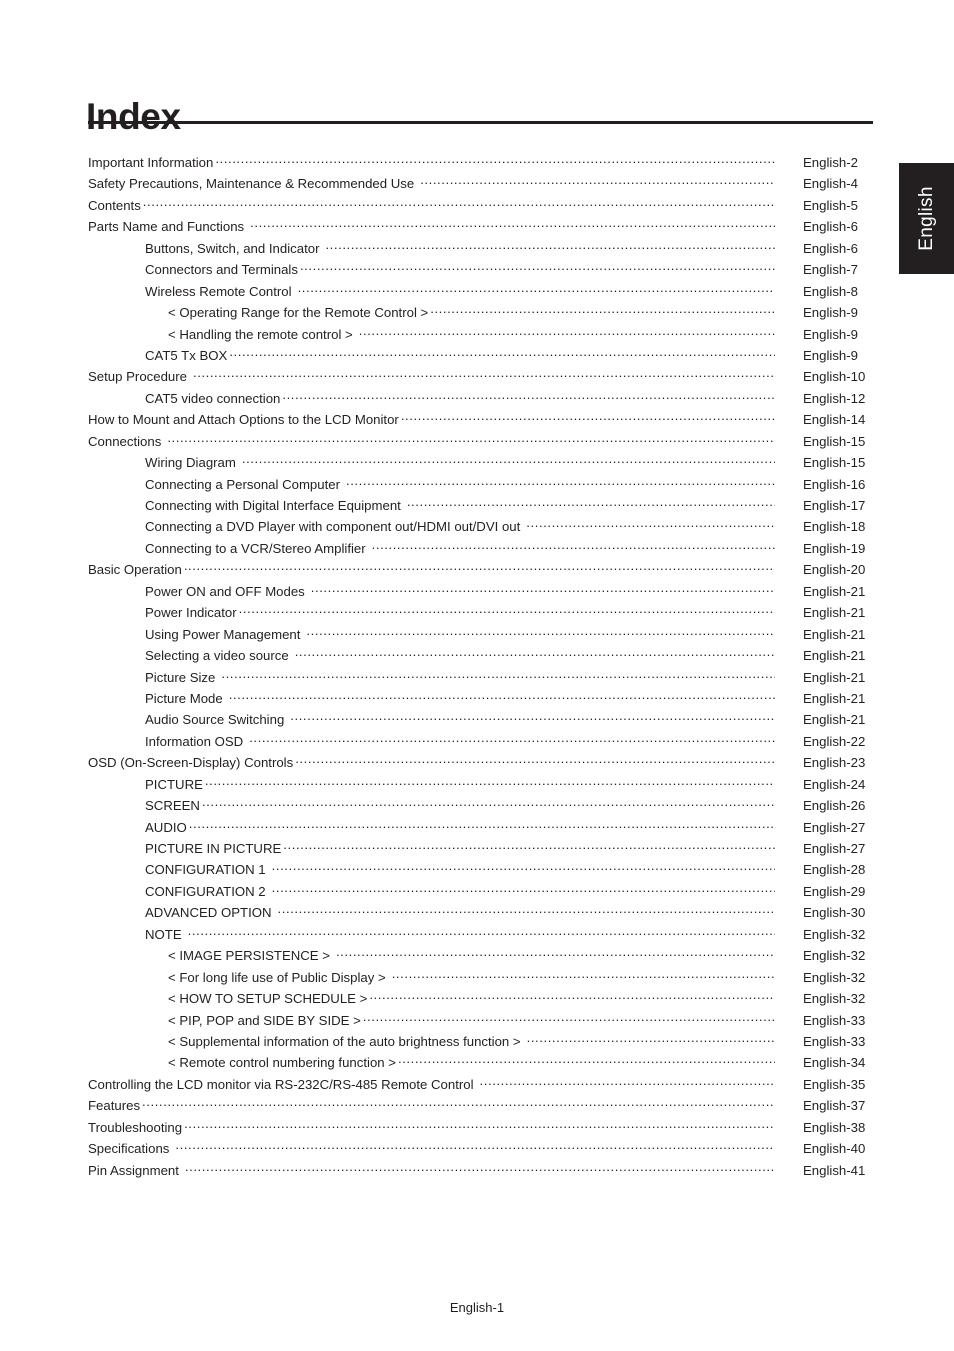 This screenshot has height=1351, width=954. Describe the element at coordinates (834, 1127) in the screenshot. I see `index-entry-page: English-38` at that location.